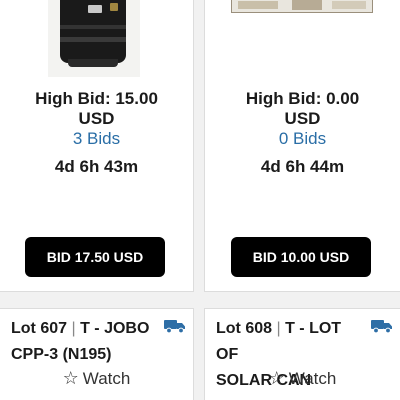 The height and width of the screenshot is (400, 400). Describe the element at coordinates (96, 98) in the screenshot. I see `high-bid: High Bid: 15.00` at that location.